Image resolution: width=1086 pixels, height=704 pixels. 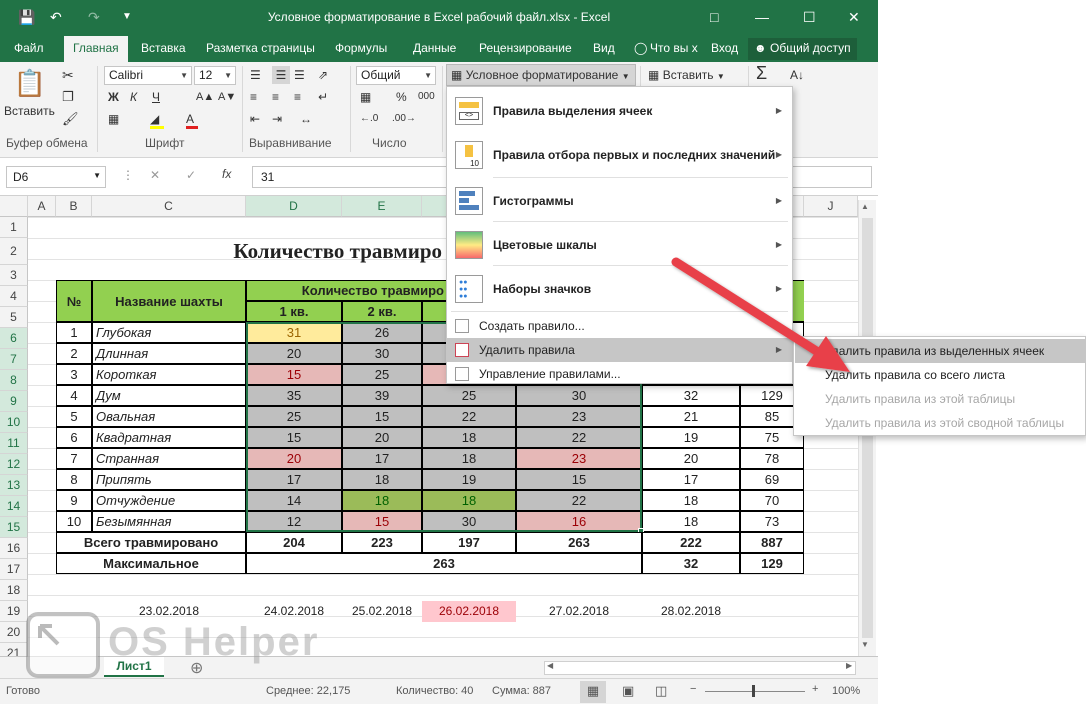 I want to click on tell-me-search: Что вы х, so click(x=674, y=48).